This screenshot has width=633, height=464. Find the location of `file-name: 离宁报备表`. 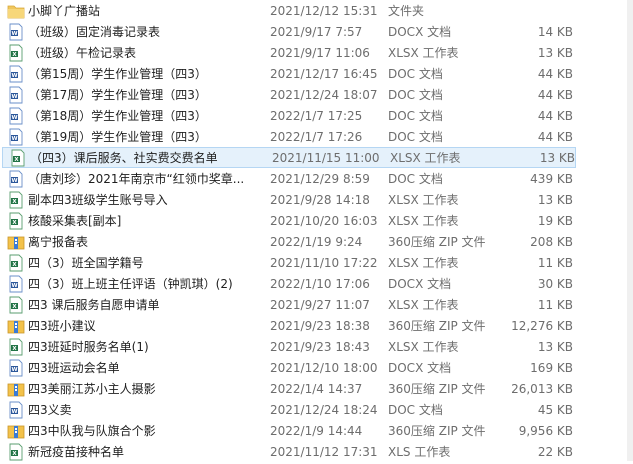

file-name: 离宁报备表 is located at coordinates (58, 242).